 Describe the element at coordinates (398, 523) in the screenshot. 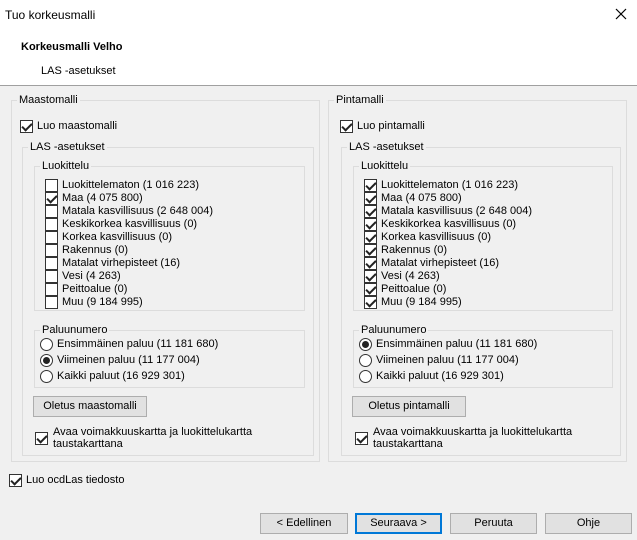

I see `next-button: Seuraava >` at that location.